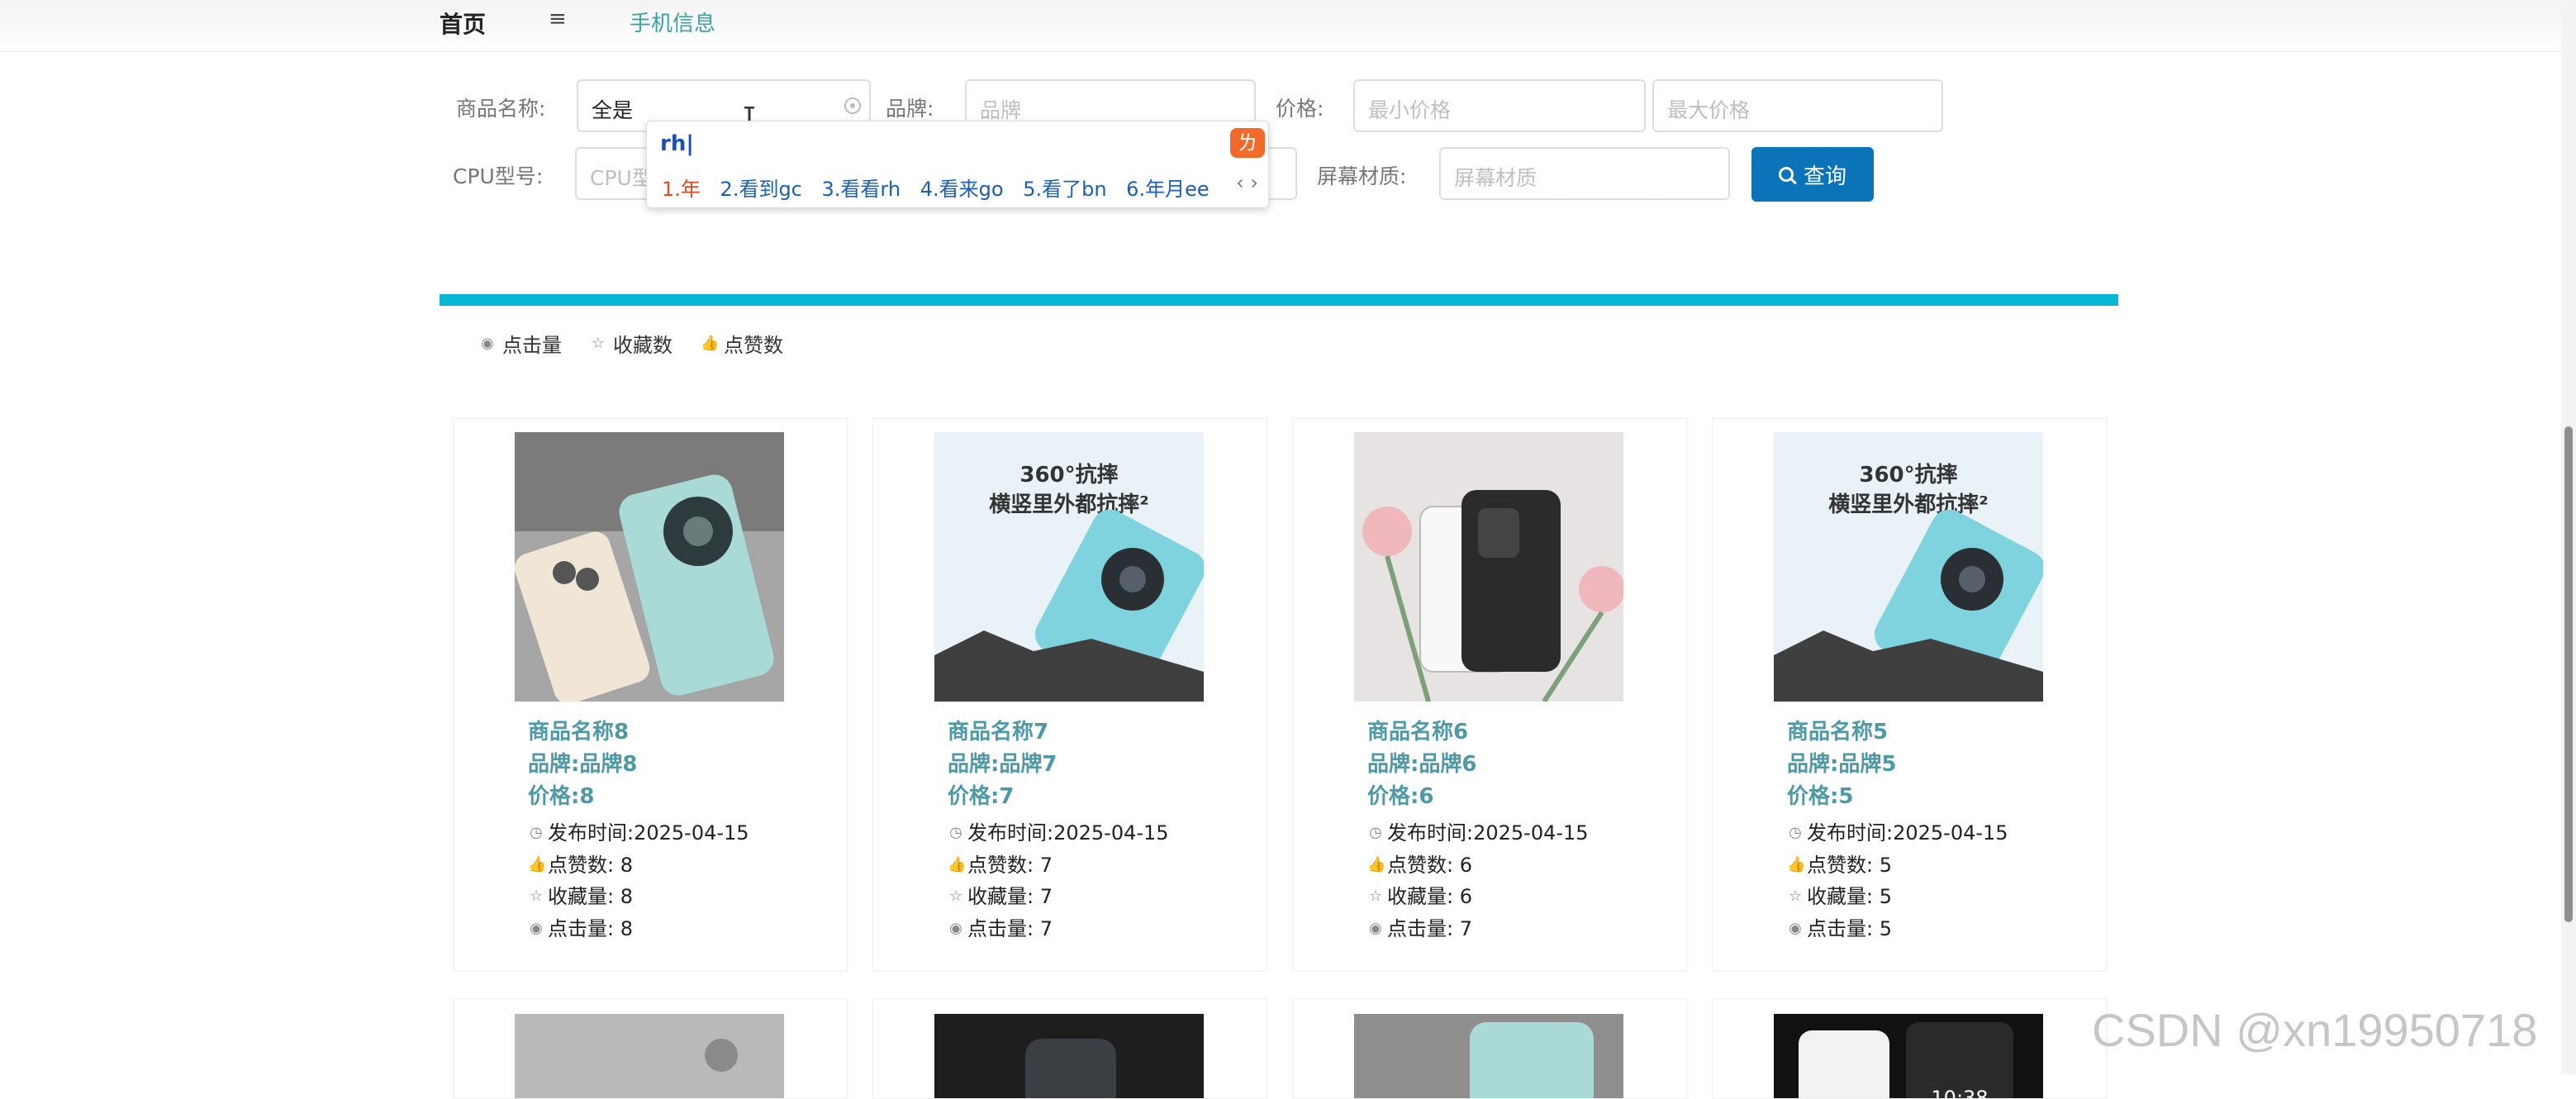  What do you see at coordinates (677, 143) in the screenshot?
I see `ime-composition: rh|` at bounding box center [677, 143].